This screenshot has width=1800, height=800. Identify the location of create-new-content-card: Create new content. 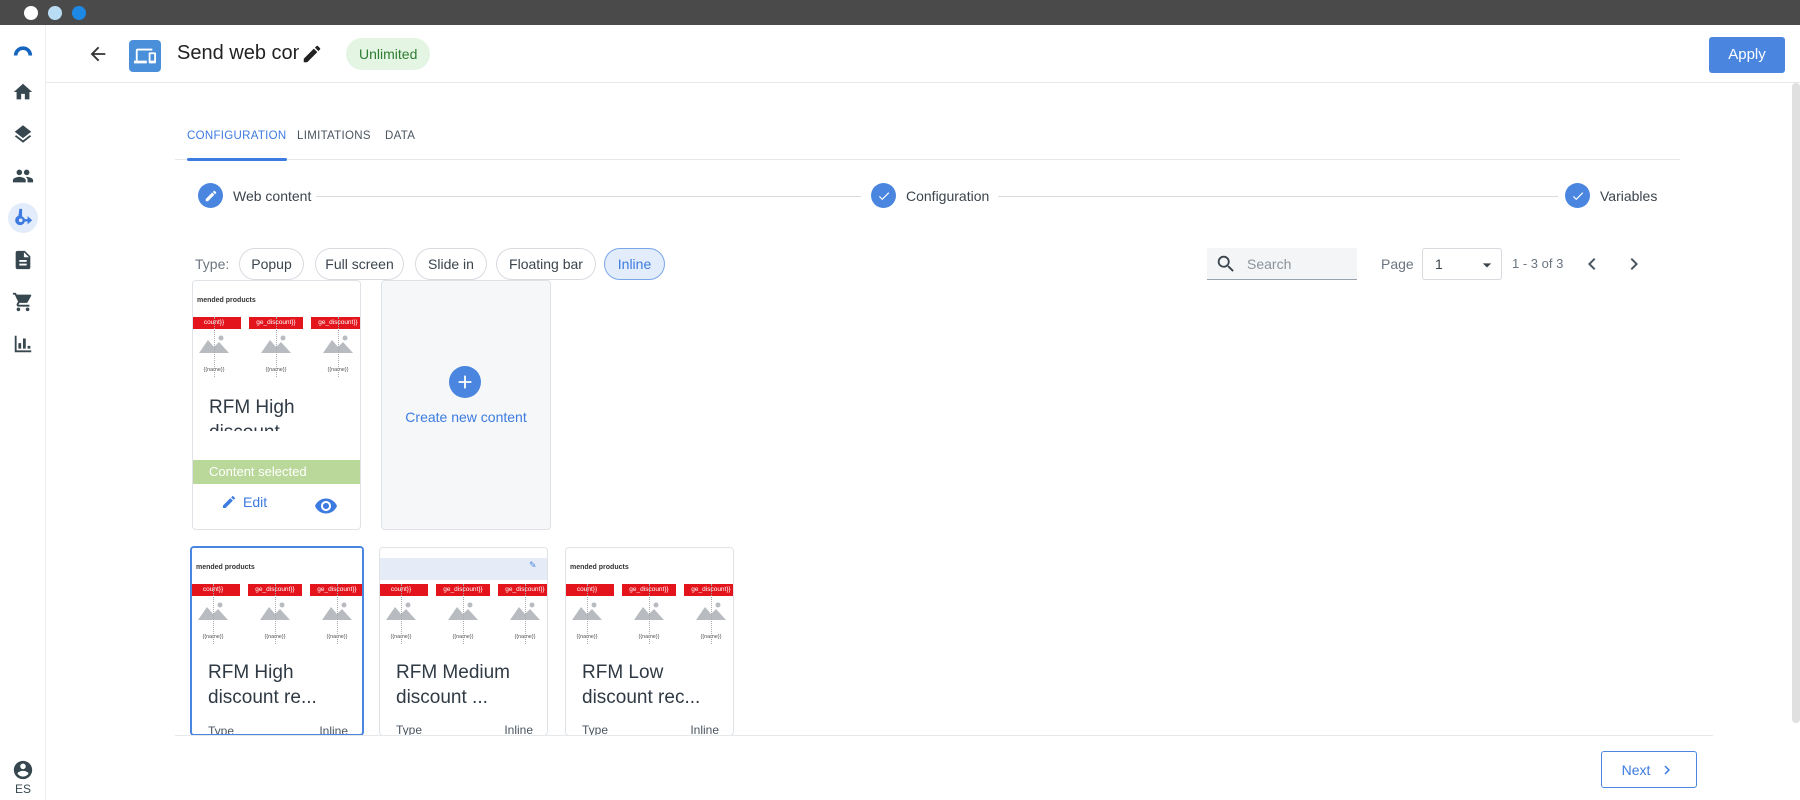
(466, 405).